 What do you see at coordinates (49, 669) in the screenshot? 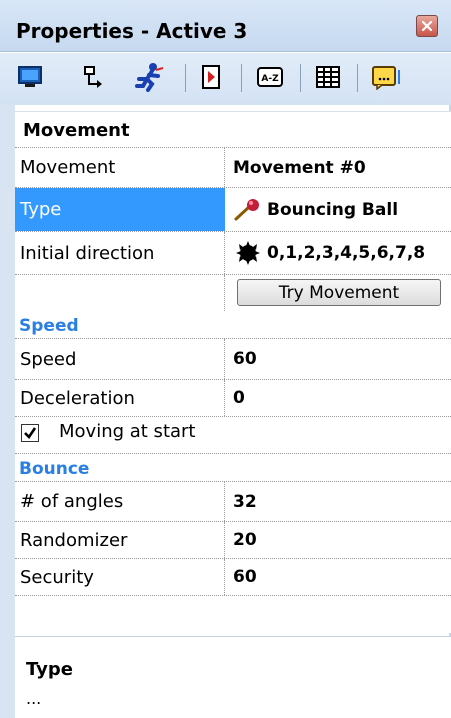
I see `description-title: Type` at bounding box center [49, 669].